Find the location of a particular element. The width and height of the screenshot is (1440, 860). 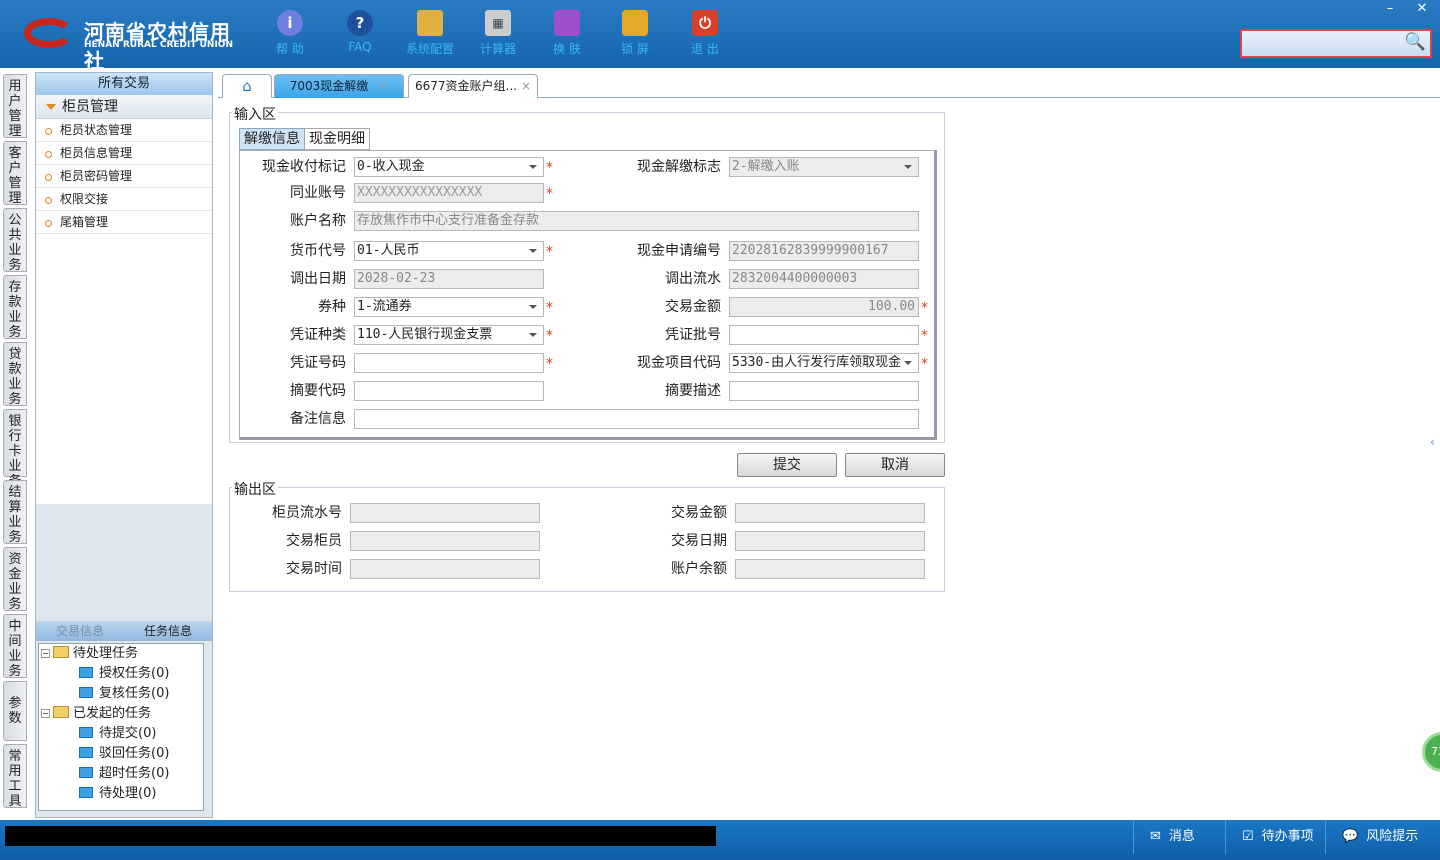

sidebar-item-teller-password: 柜员密码管理 is located at coordinates (124, 176).